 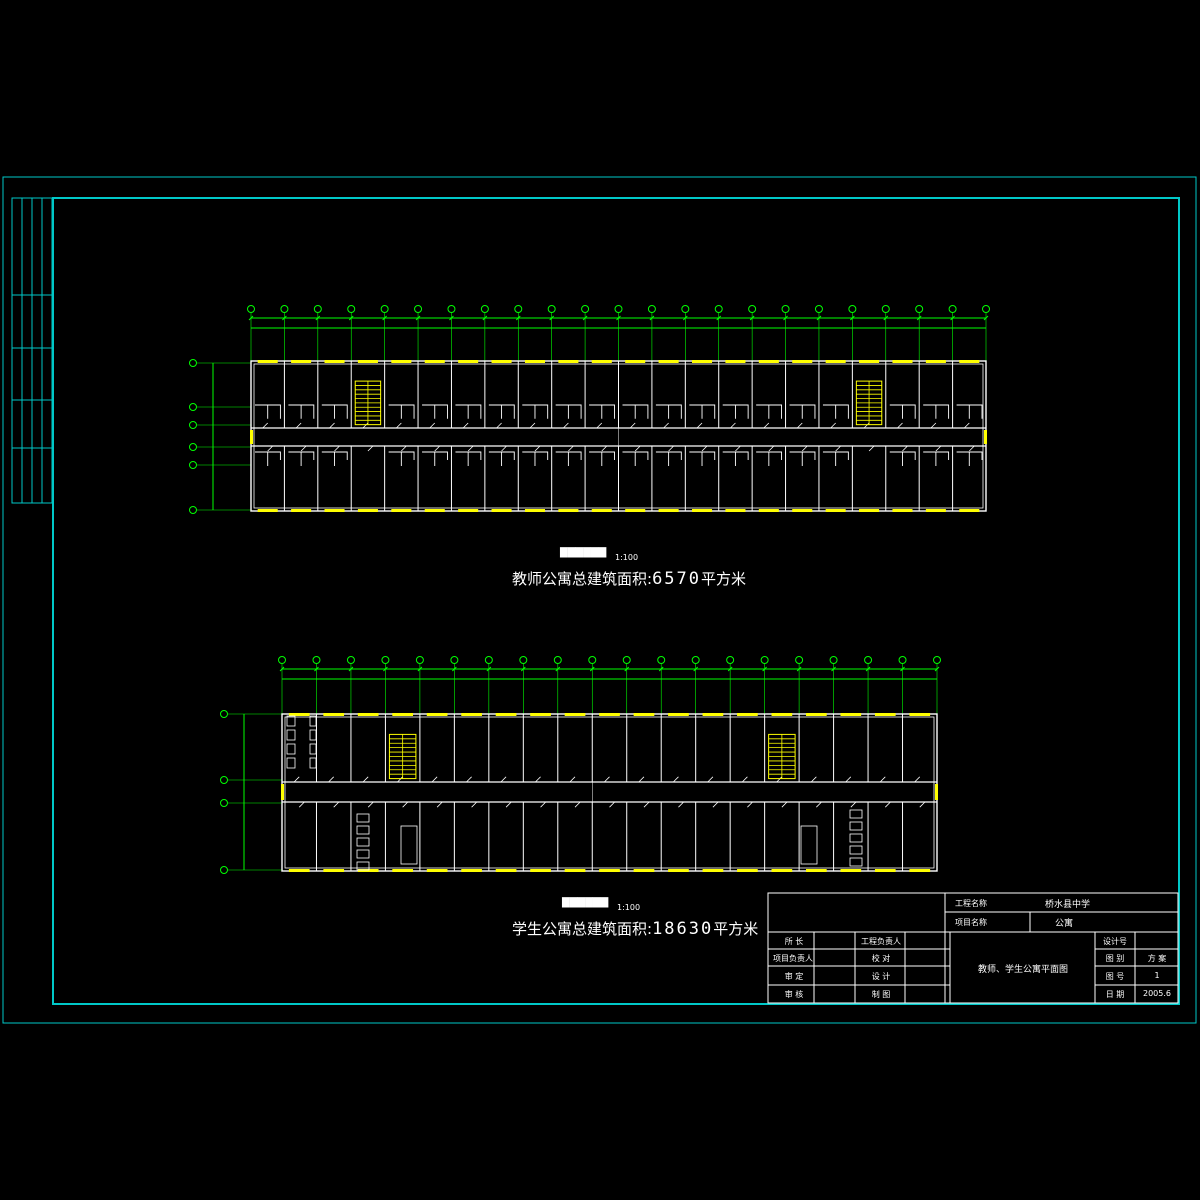 I want to click on outer-wall, so click(x=609, y=792).